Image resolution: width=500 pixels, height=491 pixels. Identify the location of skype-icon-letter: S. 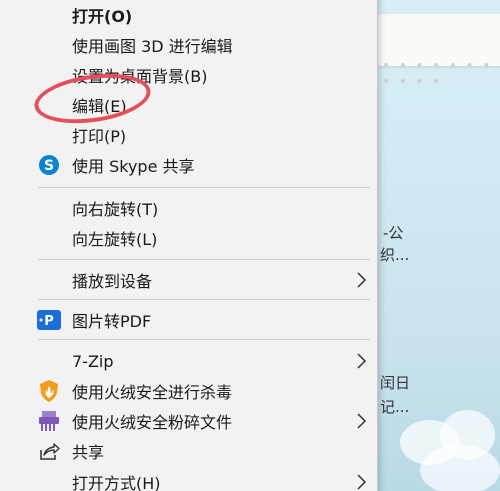
(49, 166).